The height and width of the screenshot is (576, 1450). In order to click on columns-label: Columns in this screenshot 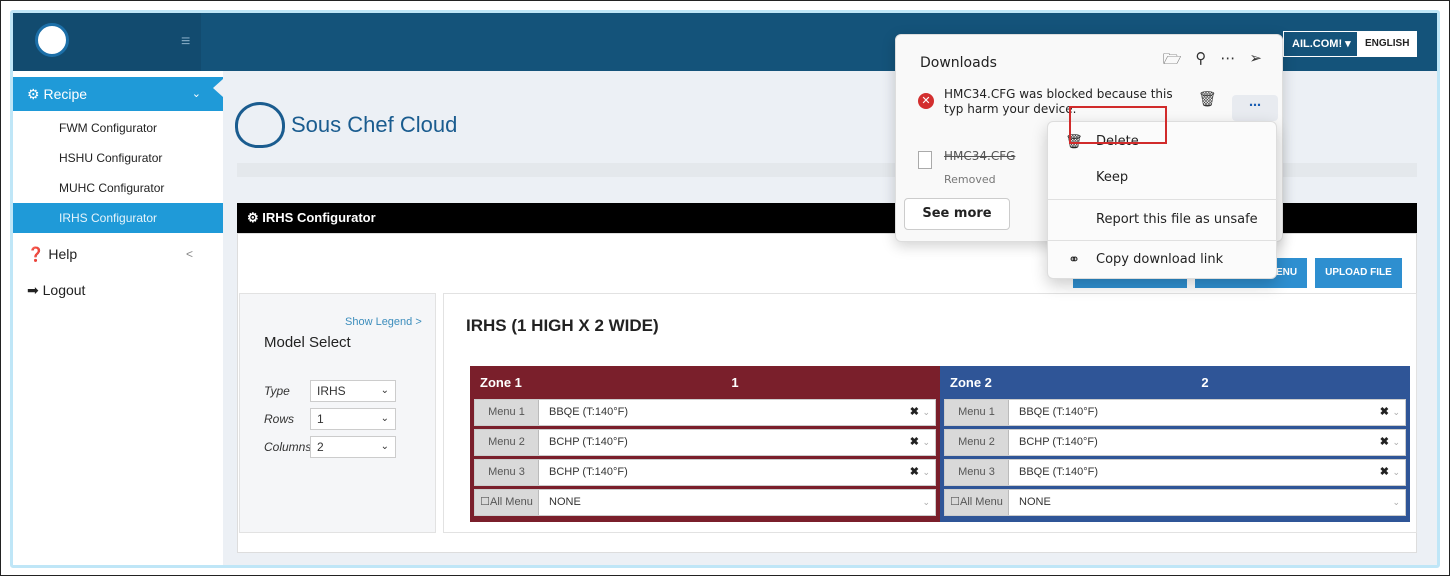, I will do `click(288, 447)`.